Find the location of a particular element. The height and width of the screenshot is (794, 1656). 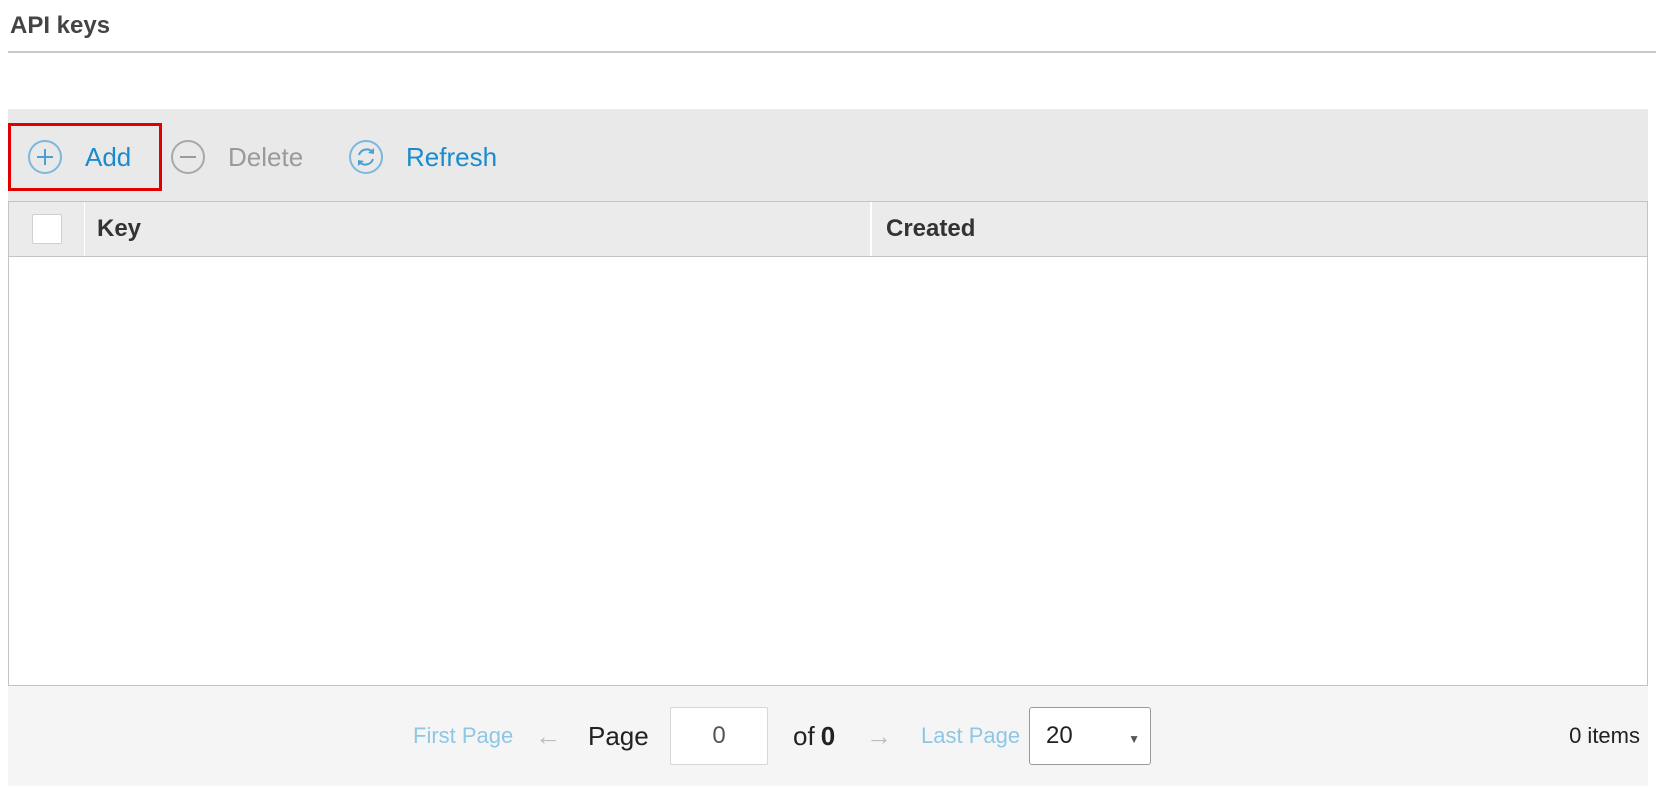

page-total: of 0 is located at coordinates (814, 736).